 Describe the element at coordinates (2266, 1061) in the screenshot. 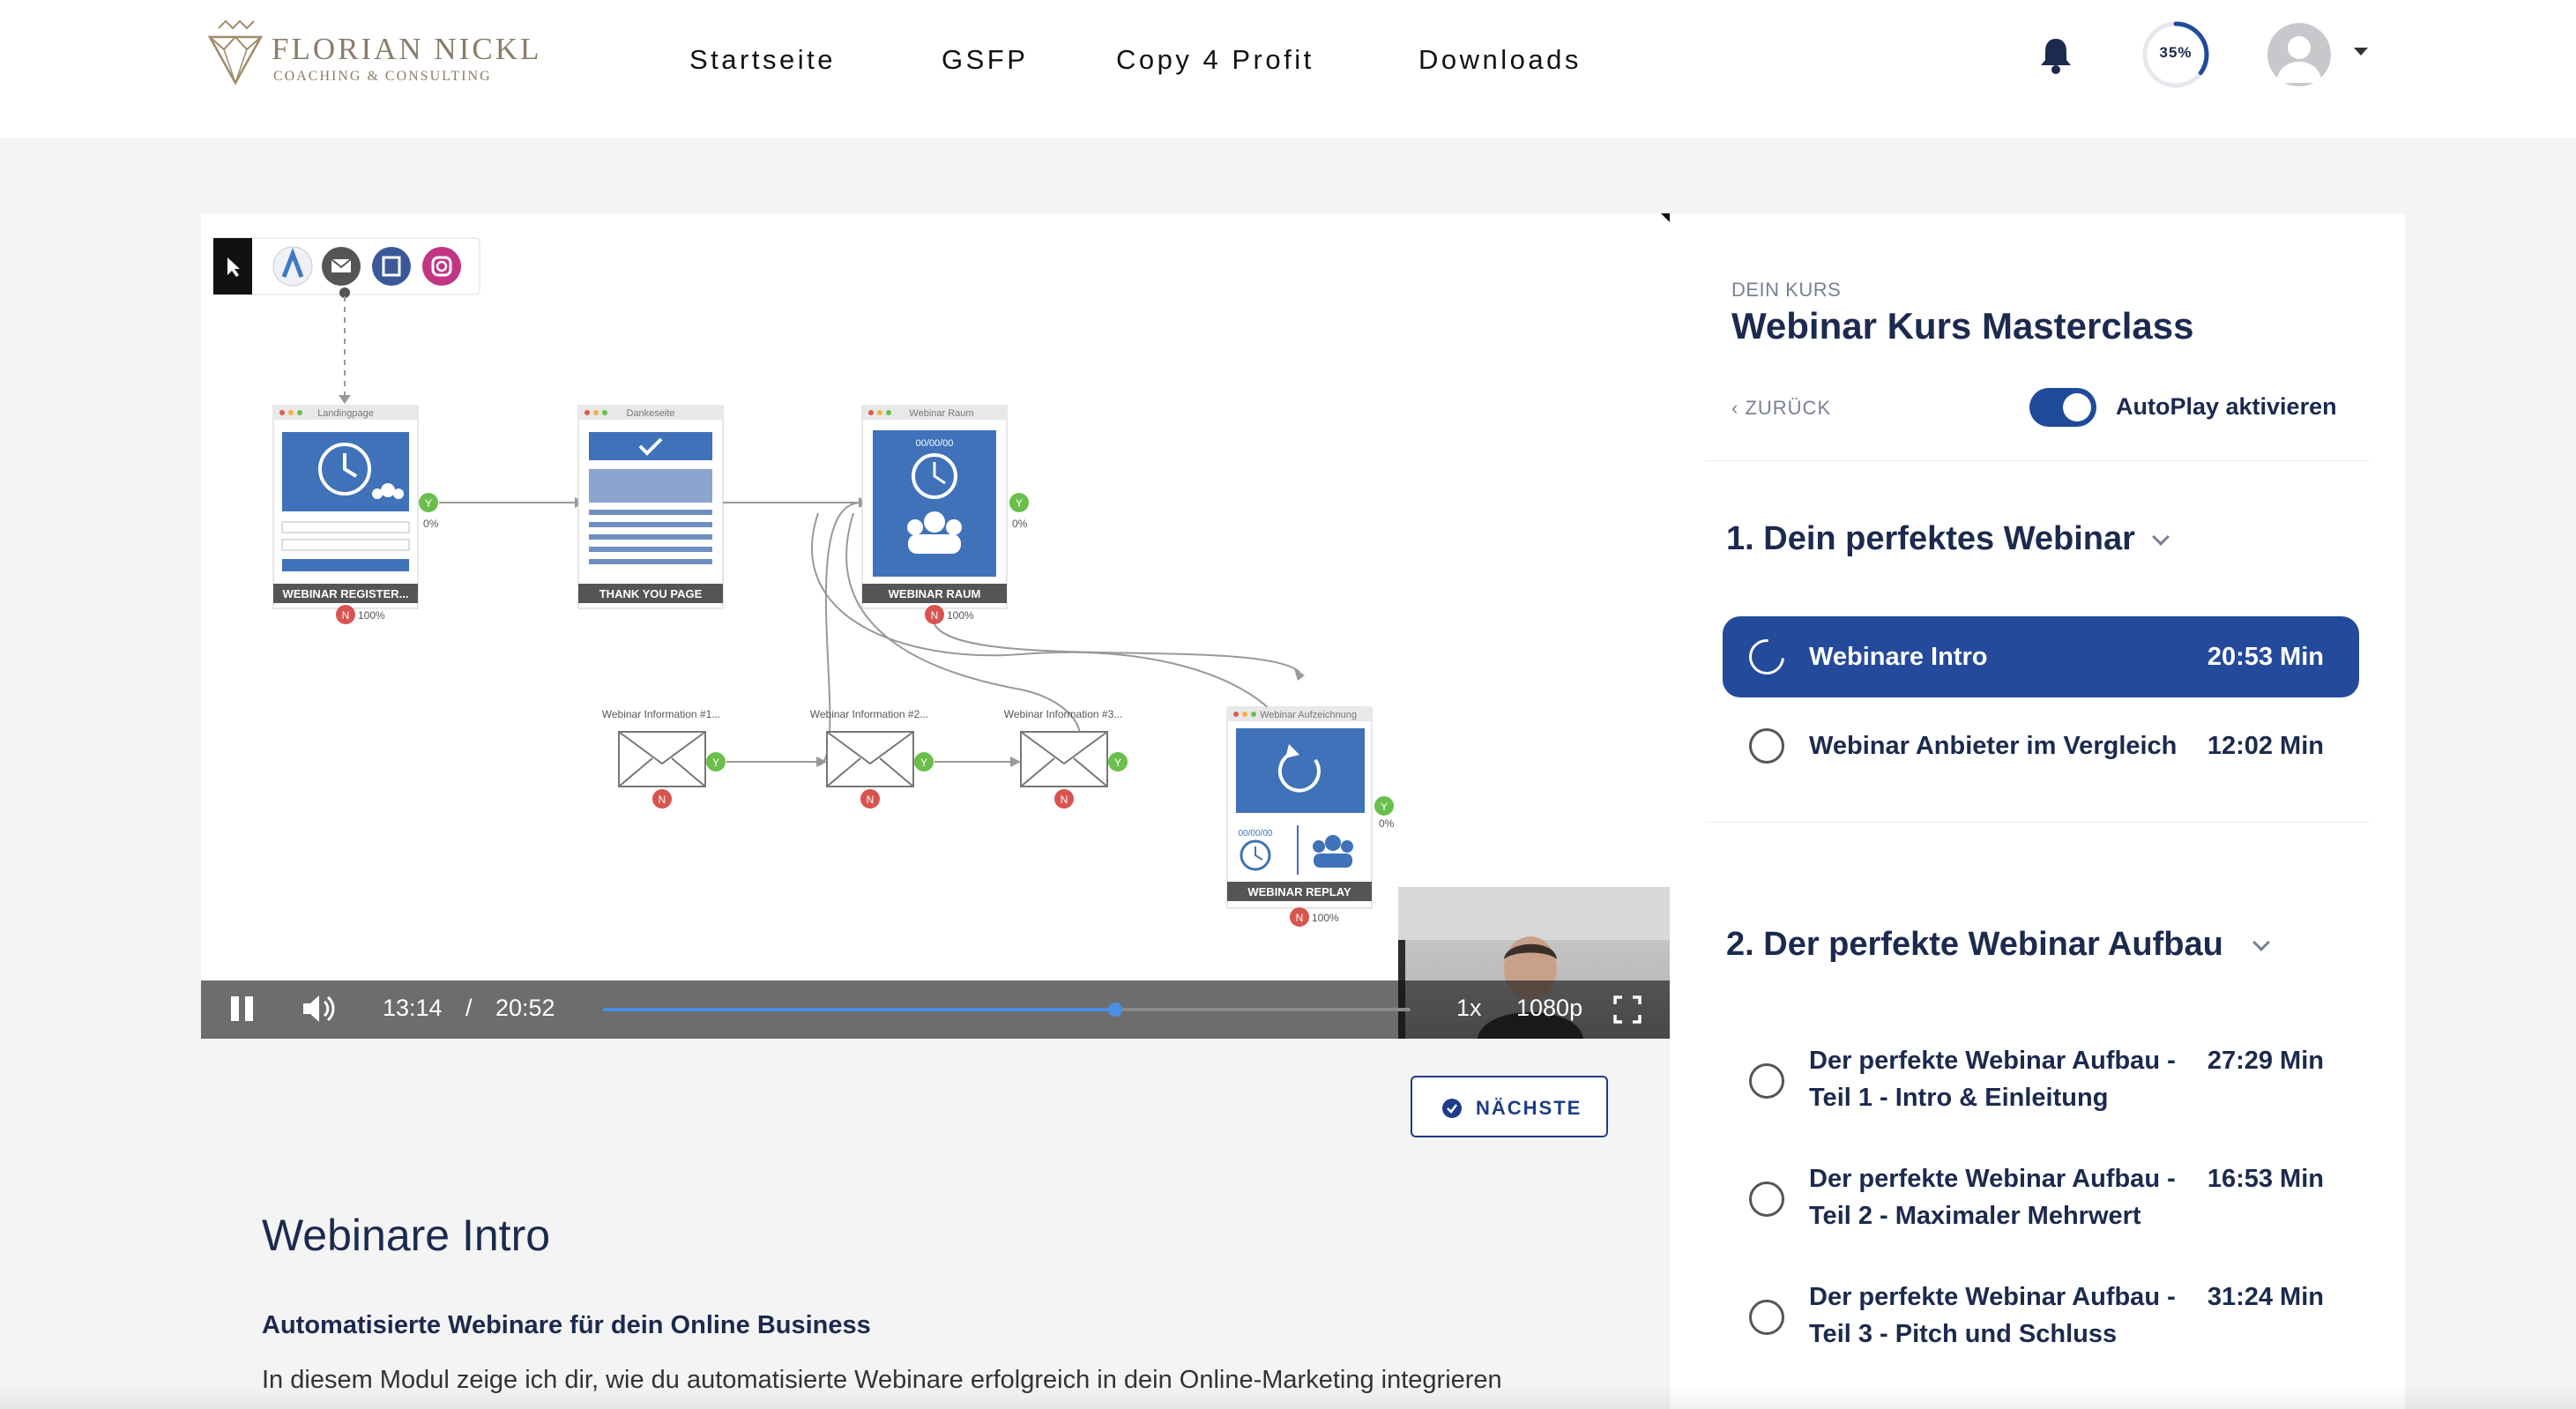

I see `lesson-item-duration: 27:29 Min` at that location.